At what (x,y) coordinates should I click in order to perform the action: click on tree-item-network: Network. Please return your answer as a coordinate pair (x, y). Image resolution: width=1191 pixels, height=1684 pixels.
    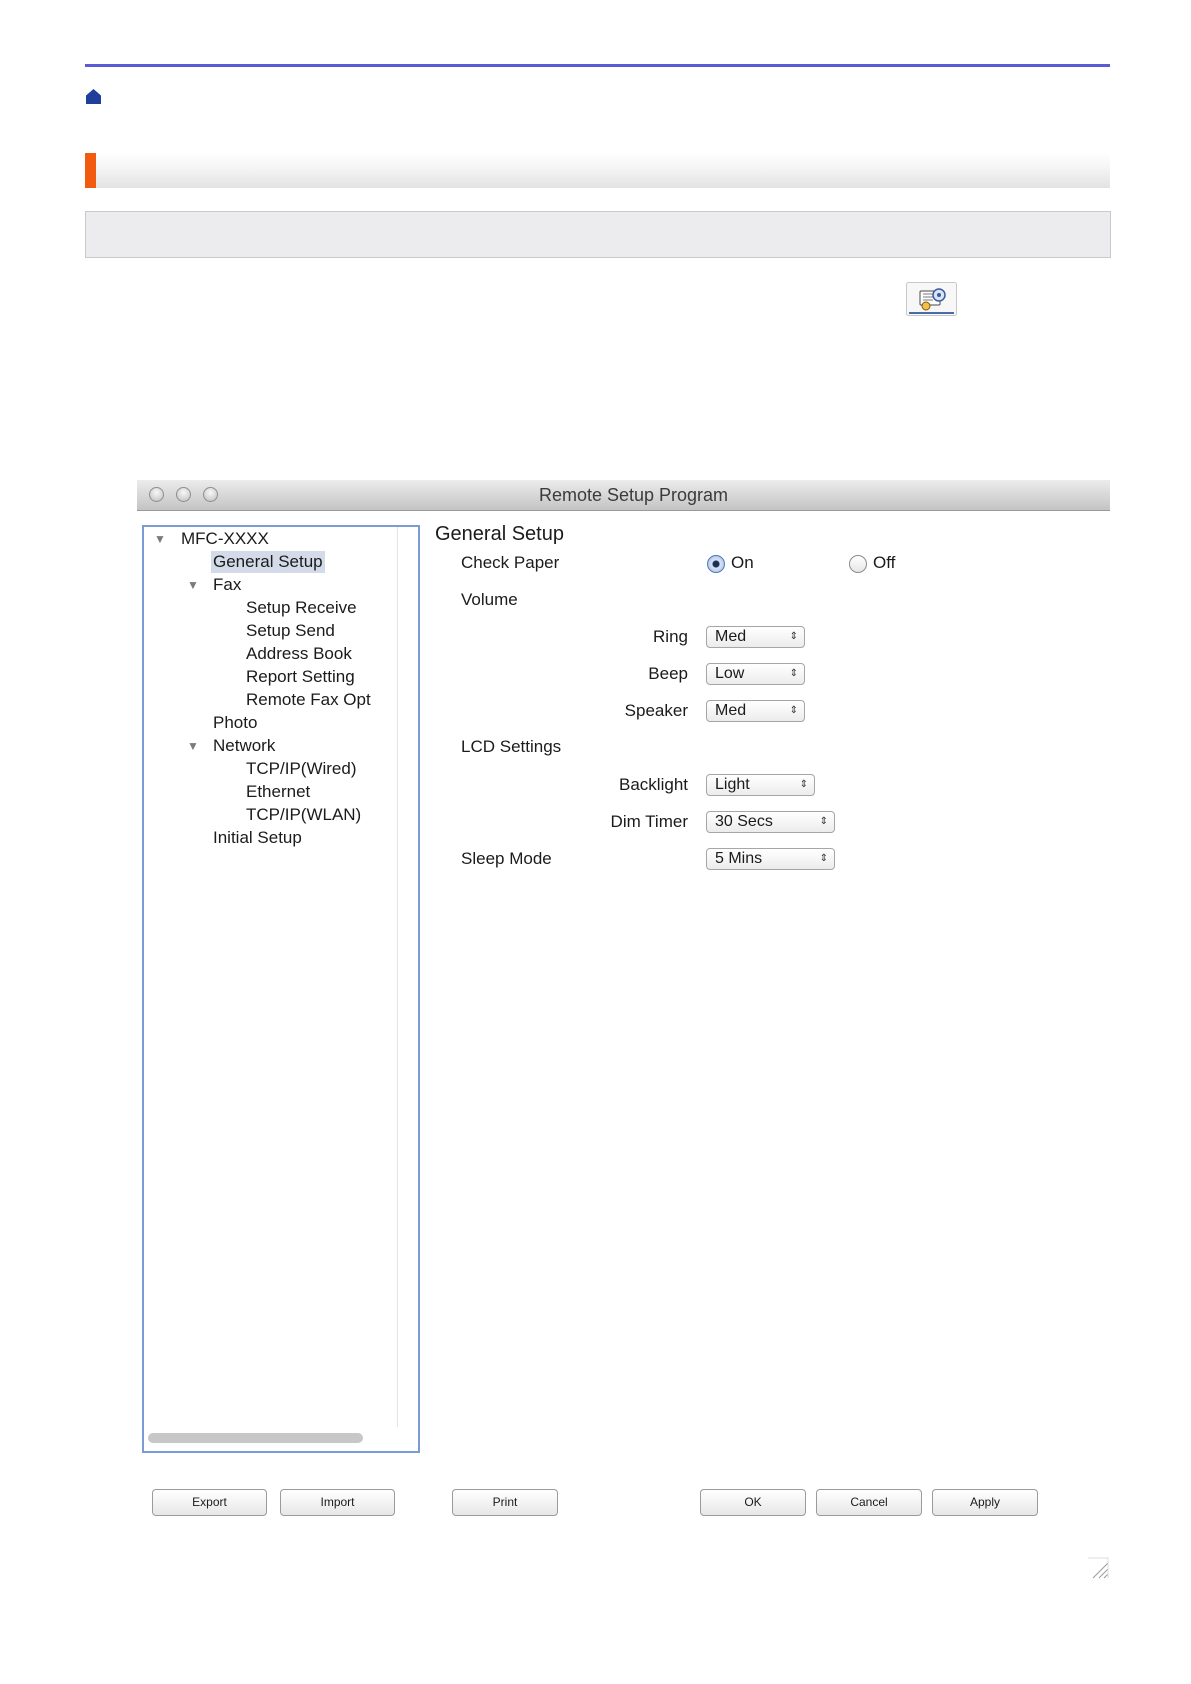
    Looking at the image, I should click on (244, 746).